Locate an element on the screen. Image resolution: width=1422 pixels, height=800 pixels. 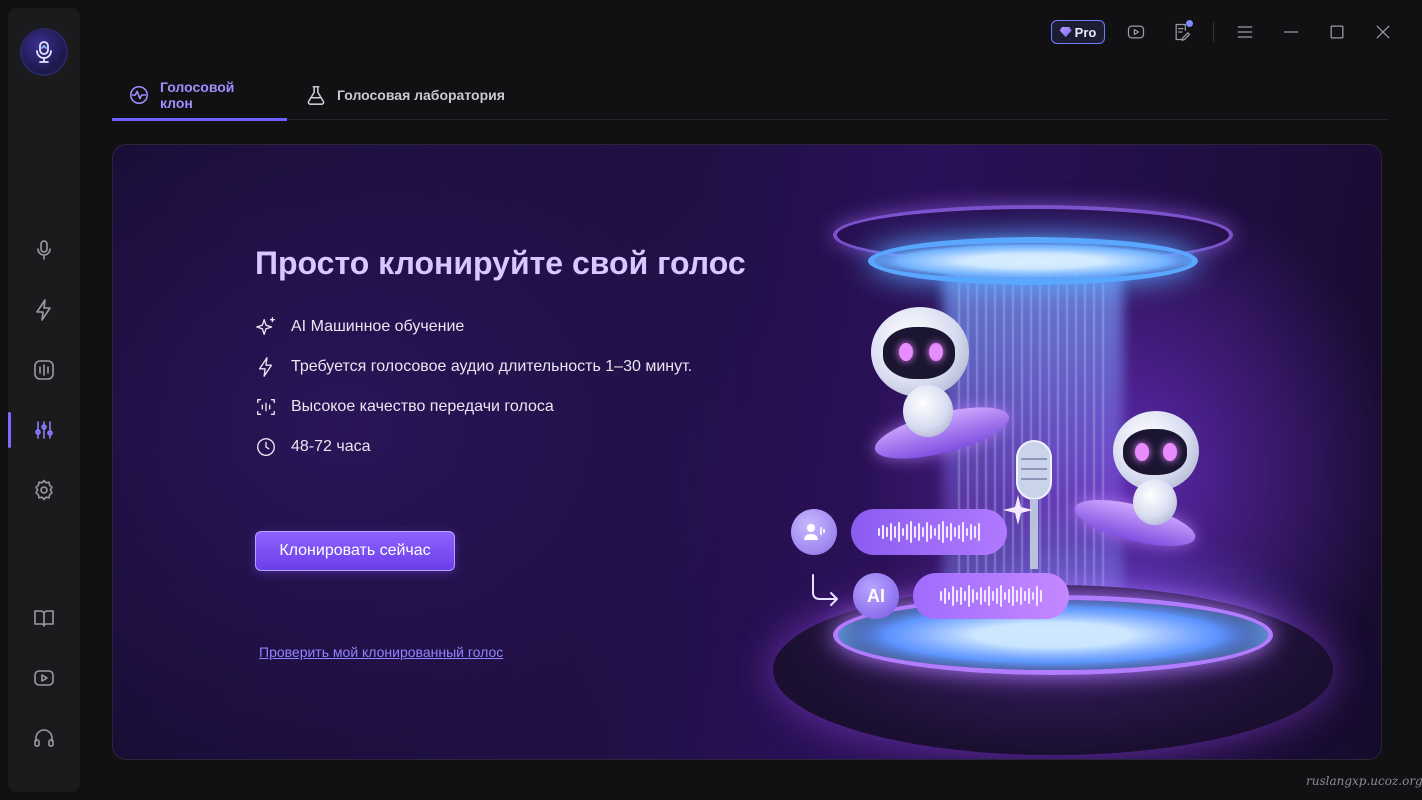
sidebar-item-quick is located at coordinates (44, 310).